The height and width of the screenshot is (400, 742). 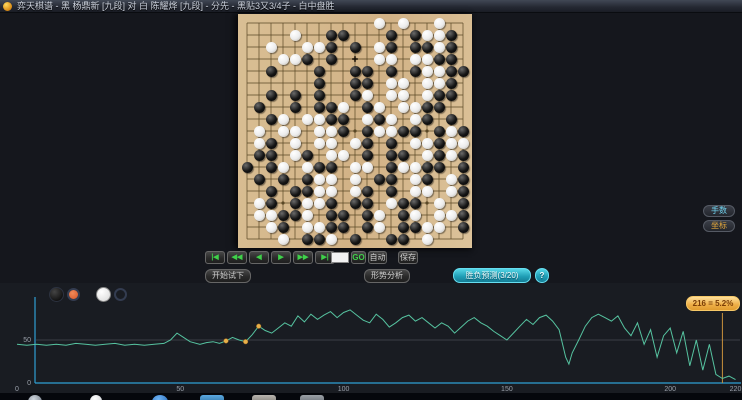 I want to click on black-winrate-radio-selected, so click(x=73, y=294).